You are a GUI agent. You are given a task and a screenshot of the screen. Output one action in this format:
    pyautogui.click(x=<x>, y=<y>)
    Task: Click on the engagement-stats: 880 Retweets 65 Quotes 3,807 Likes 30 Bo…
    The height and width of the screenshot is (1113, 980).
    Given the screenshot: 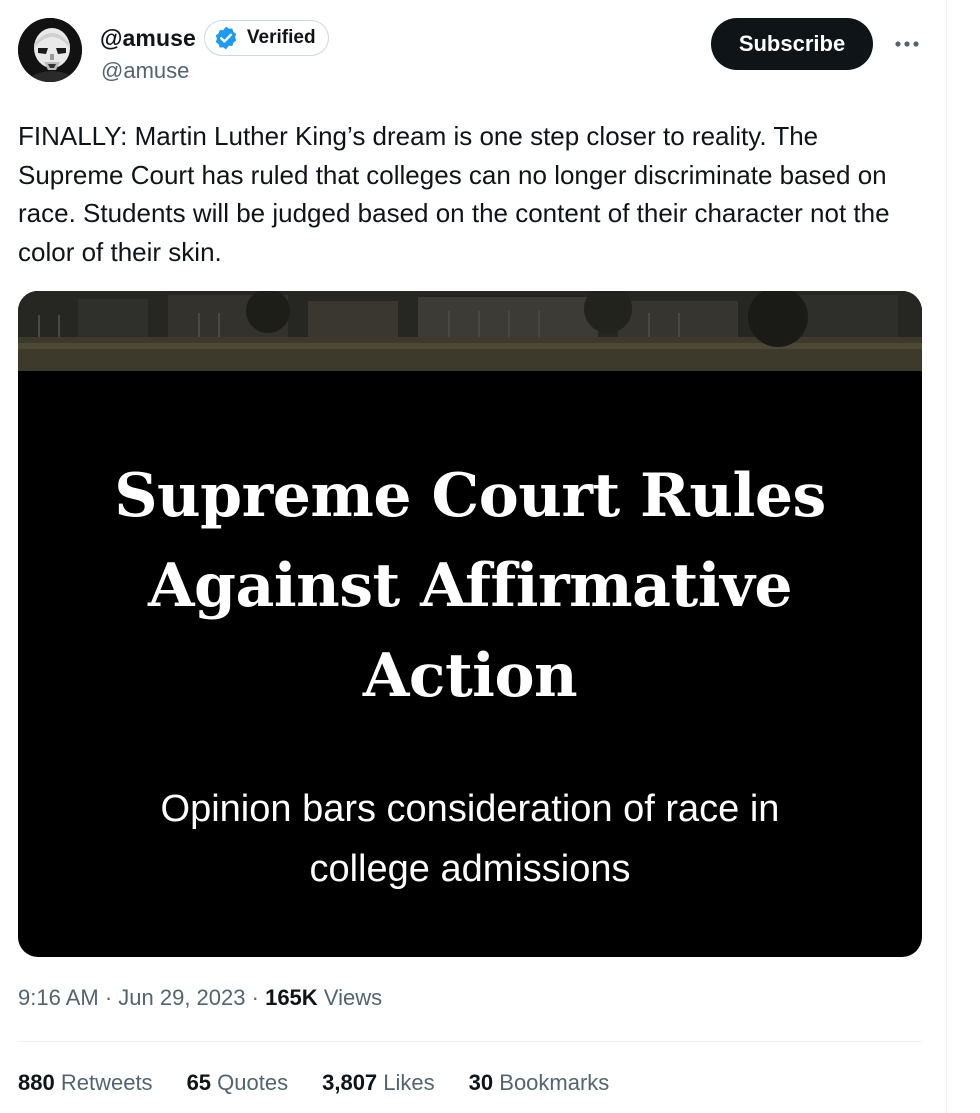 What is the action you would take?
    pyautogui.click(x=330, y=1083)
    